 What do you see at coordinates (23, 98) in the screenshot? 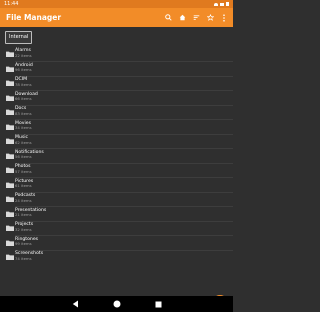
I see `folder-count: 66 items` at bounding box center [23, 98].